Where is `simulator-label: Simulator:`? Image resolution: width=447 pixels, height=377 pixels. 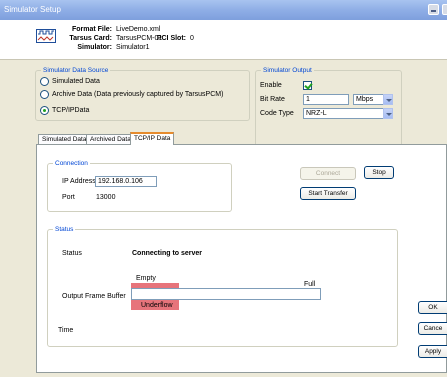 simulator-label: Simulator: is located at coordinates (94, 47).